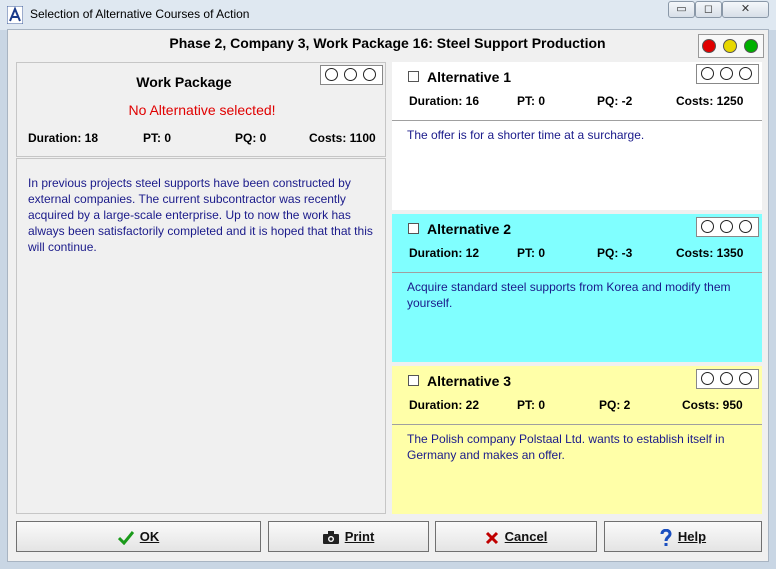 The height and width of the screenshot is (569, 776). Describe the element at coordinates (666, 537) in the screenshot. I see `question-mark-icon` at that location.